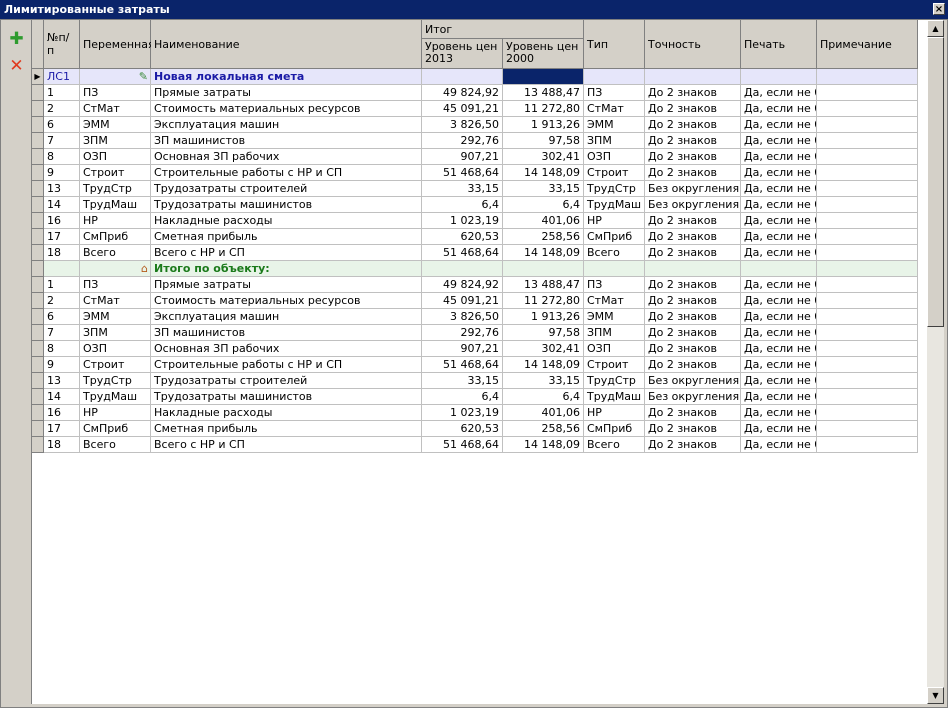 Image resolution: width=948 pixels, height=708 pixels. Describe the element at coordinates (62, 157) in the screenshot. I see `cell-num: 8` at that location.